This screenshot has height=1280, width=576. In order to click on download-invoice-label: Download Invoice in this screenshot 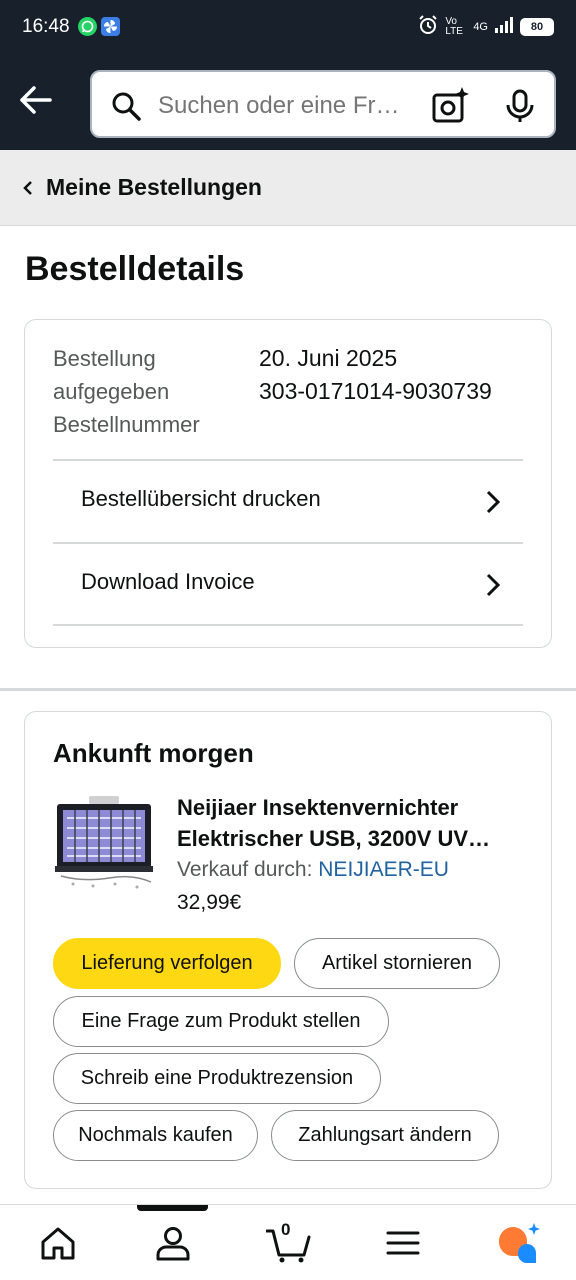, I will do `click(168, 581)`.